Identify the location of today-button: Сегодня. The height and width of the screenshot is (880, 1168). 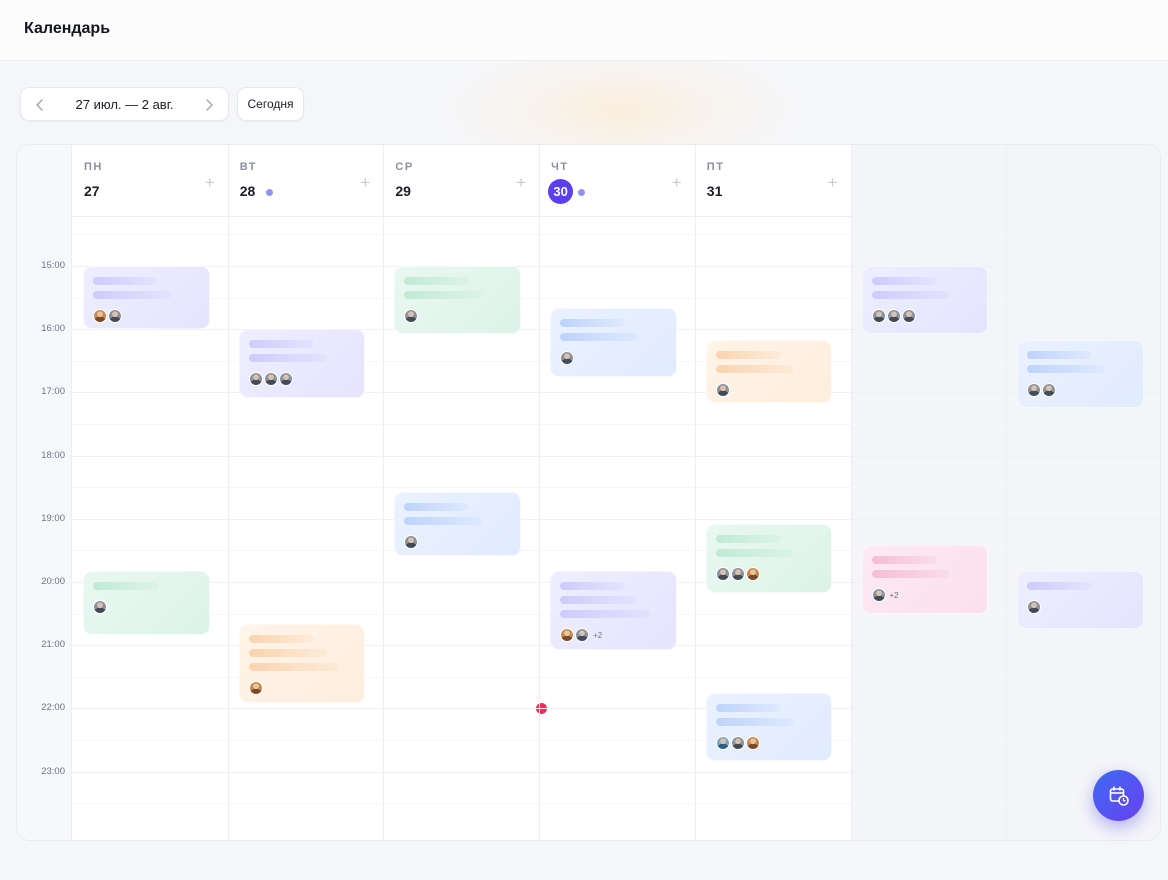
(270, 104).